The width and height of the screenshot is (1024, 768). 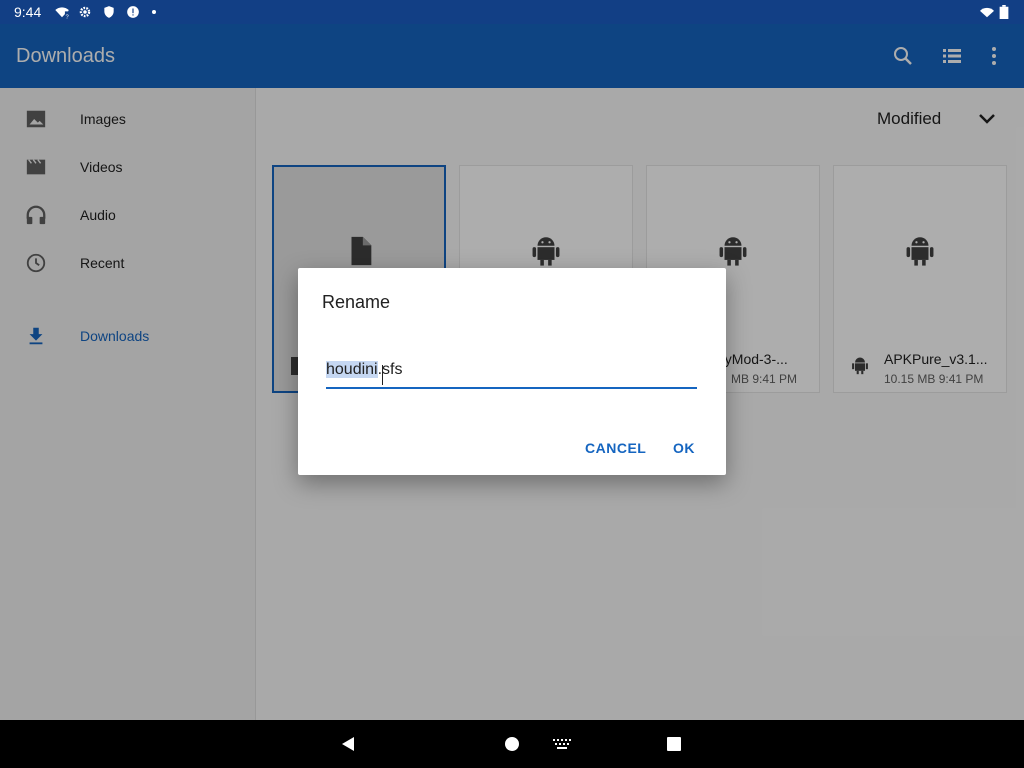 I want to click on home-icon, so click(x=512, y=744).